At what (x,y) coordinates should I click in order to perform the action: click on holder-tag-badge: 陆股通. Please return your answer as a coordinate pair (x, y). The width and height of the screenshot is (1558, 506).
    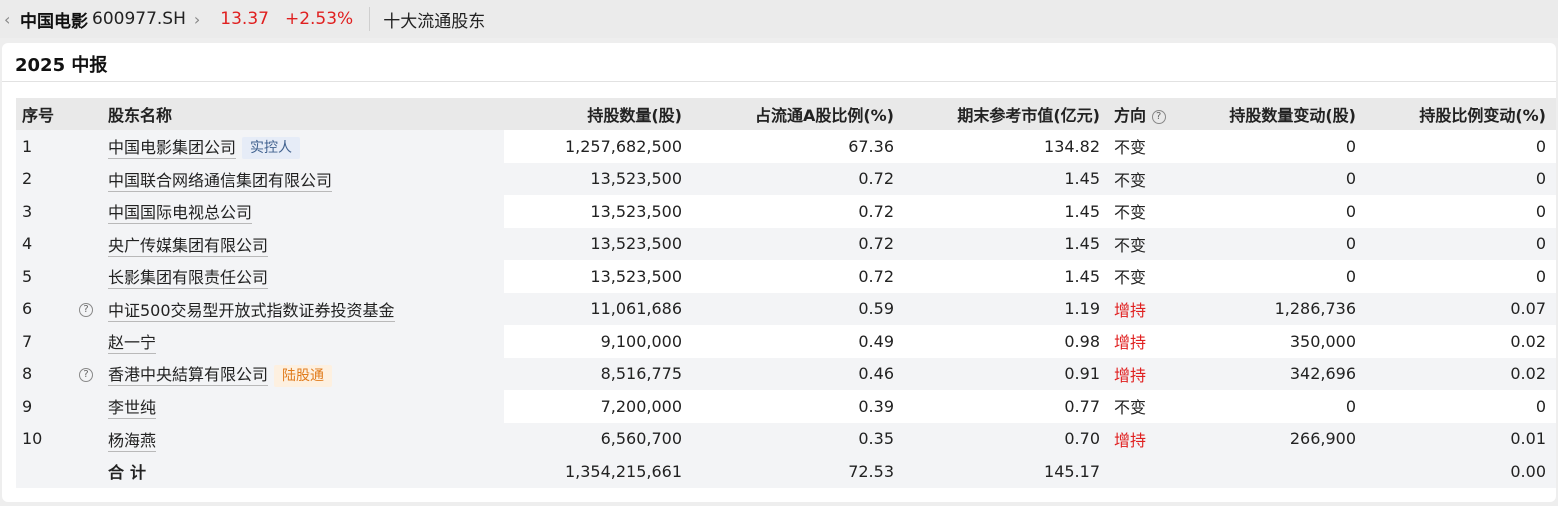
    Looking at the image, I should click on (303, 375).